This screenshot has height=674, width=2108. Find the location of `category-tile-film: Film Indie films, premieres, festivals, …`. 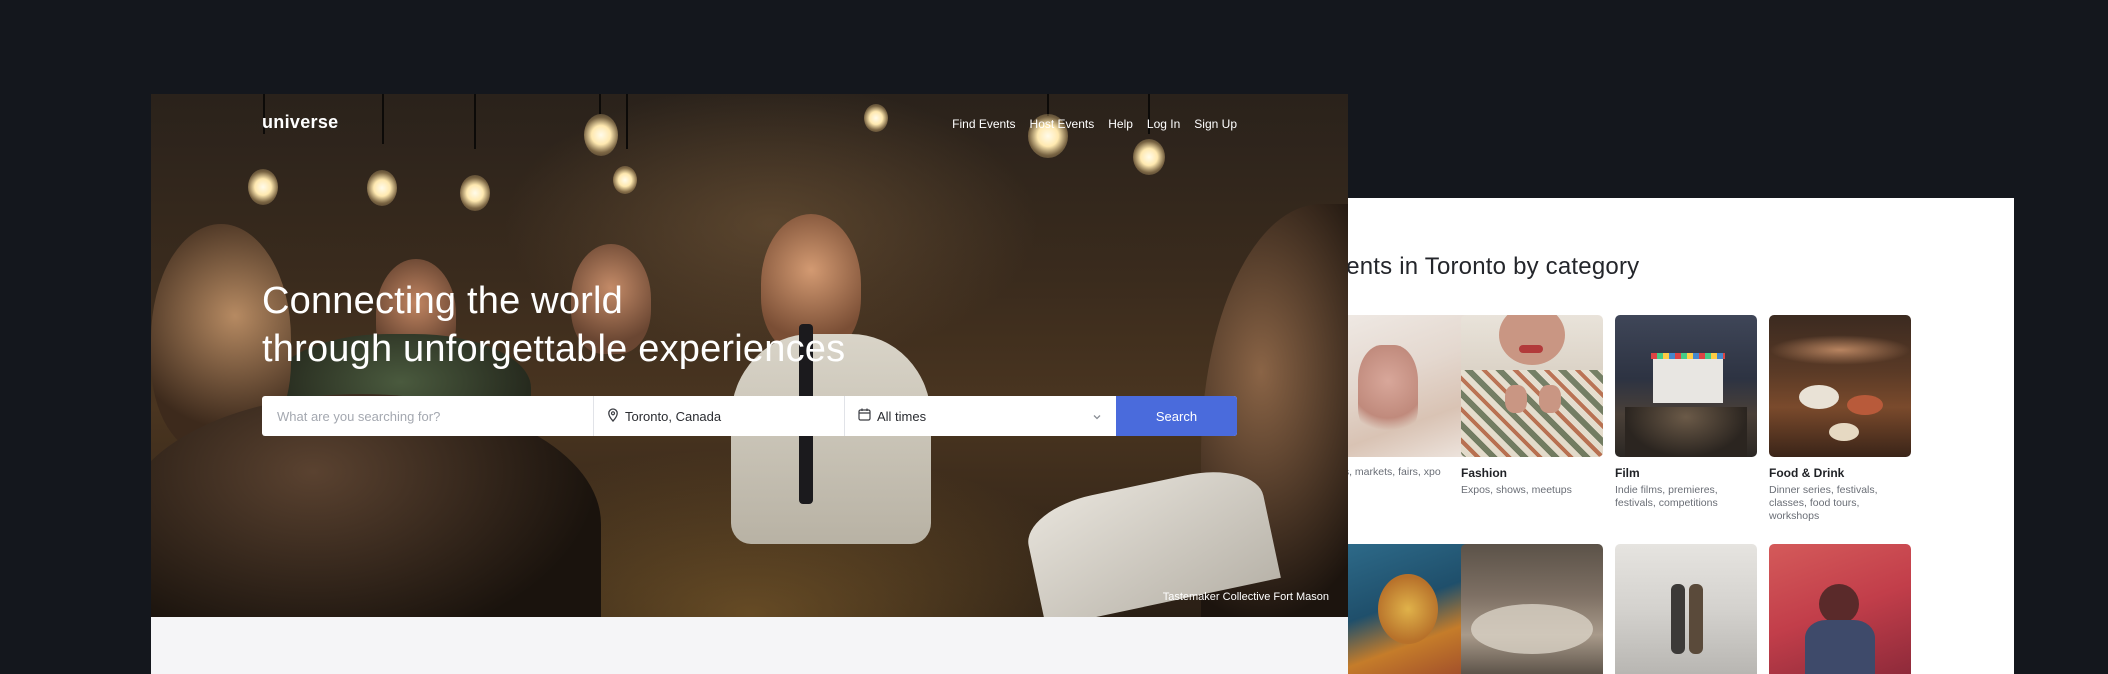

category-tile-film: Film Indie films, premieres, festivals, … is located at coordinates (1686, 412).